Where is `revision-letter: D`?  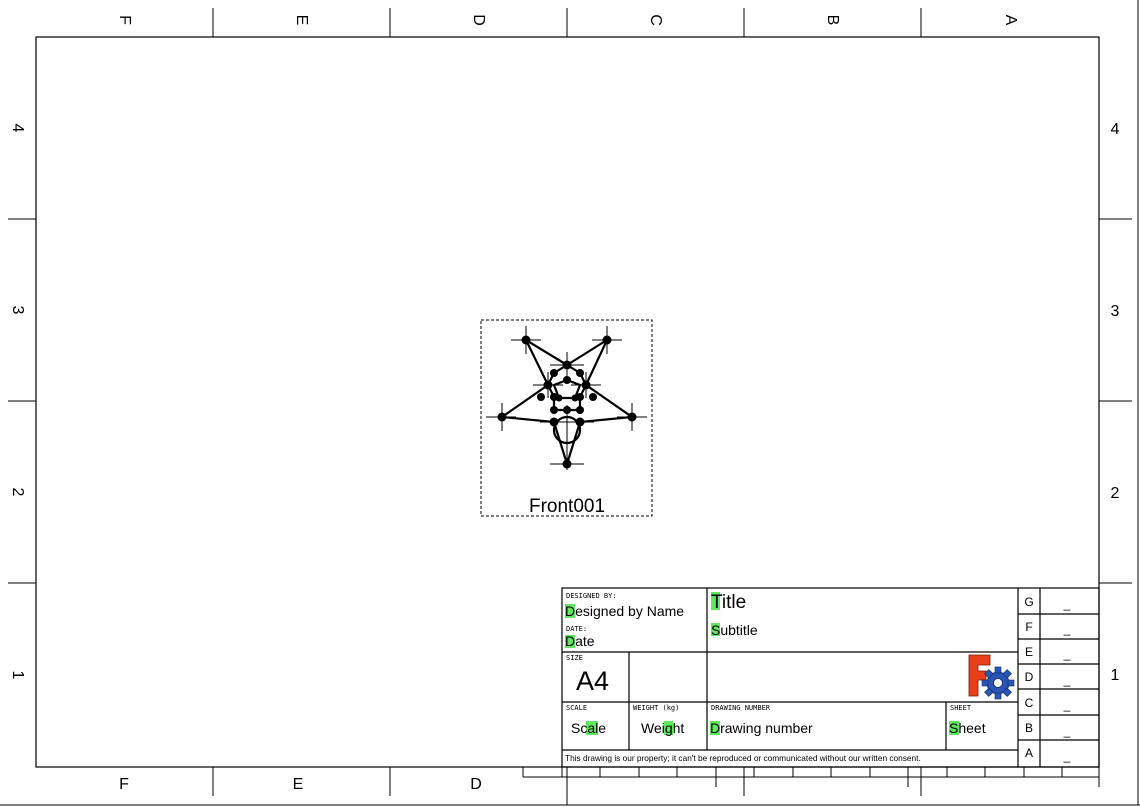
revision-letter: D is located at coordinates (1029, 677).